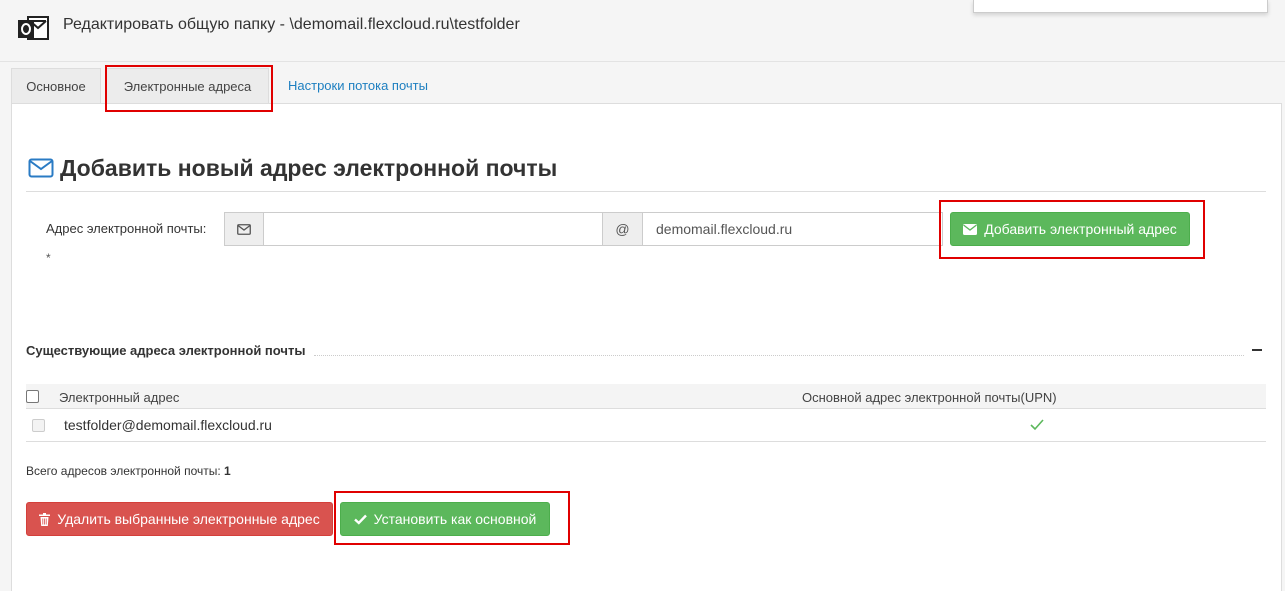 The image size is (1285, 591). What do you see at coordinates (119, 397) in the screenshot?
I see `column-header-email: Электронный адрес` at bounding box center [119, 397].